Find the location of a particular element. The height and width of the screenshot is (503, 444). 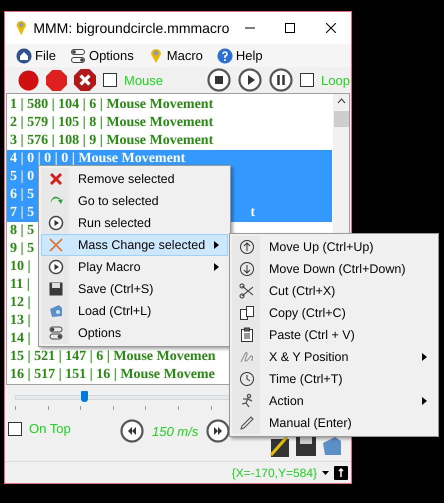

speed-value: 150 m/s is located at coordinates (175, 431).